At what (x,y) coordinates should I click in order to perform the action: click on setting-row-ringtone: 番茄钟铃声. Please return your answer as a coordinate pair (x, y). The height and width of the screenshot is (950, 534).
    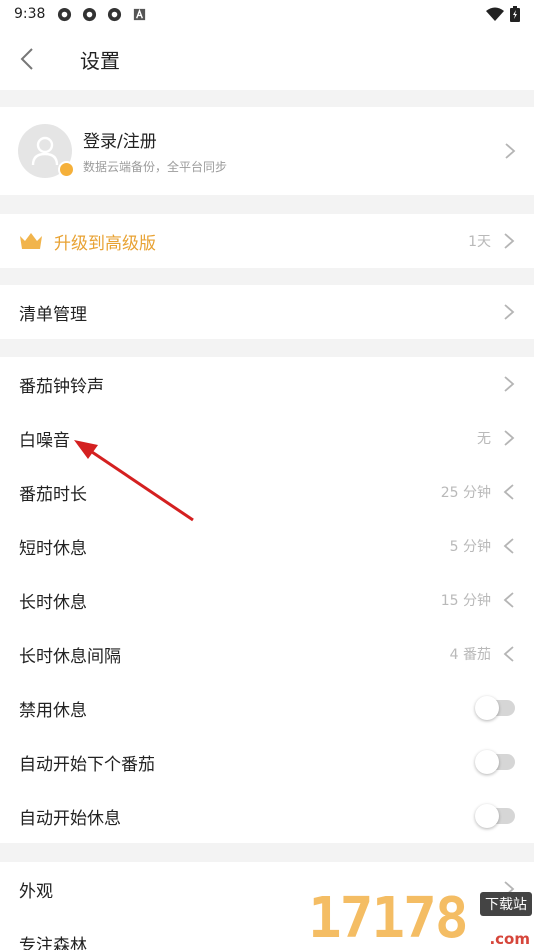
    Looking at the image, I should click on (267, 384).